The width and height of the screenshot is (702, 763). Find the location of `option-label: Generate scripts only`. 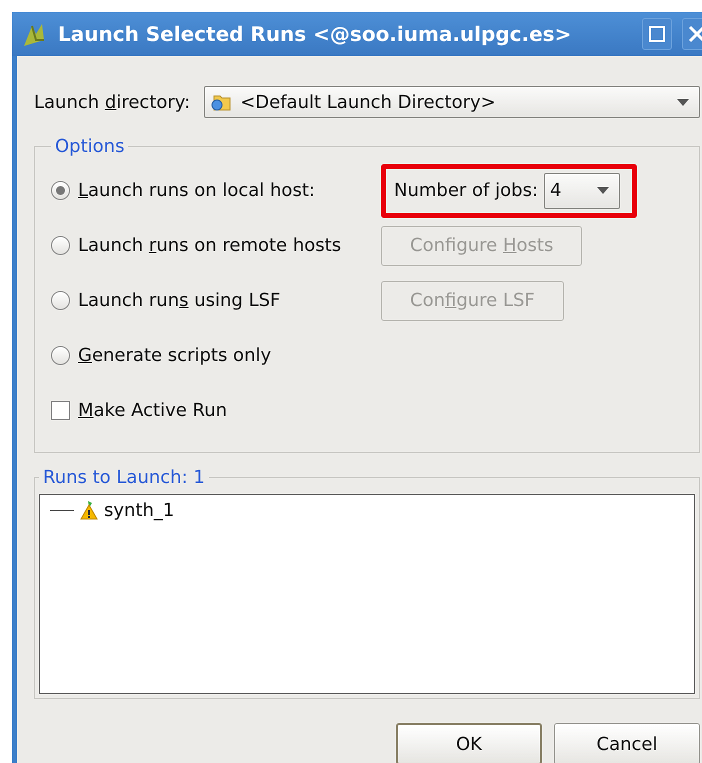

option-label: Generate scripts only is located at coordinates (175, 355).